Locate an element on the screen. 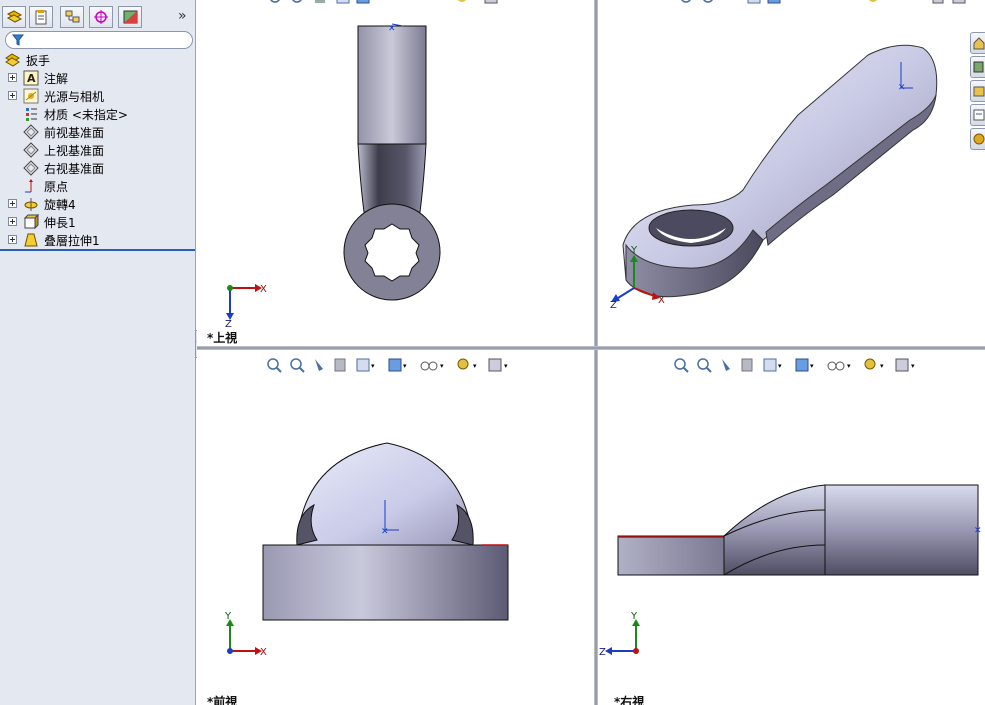  annotations-icon: A is located at coordinates (31, 78).